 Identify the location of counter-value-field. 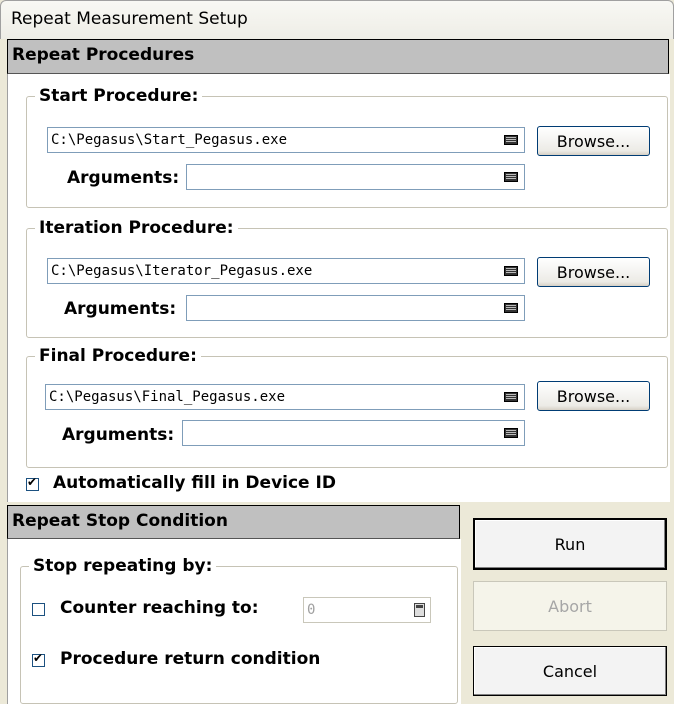
(367, 610).